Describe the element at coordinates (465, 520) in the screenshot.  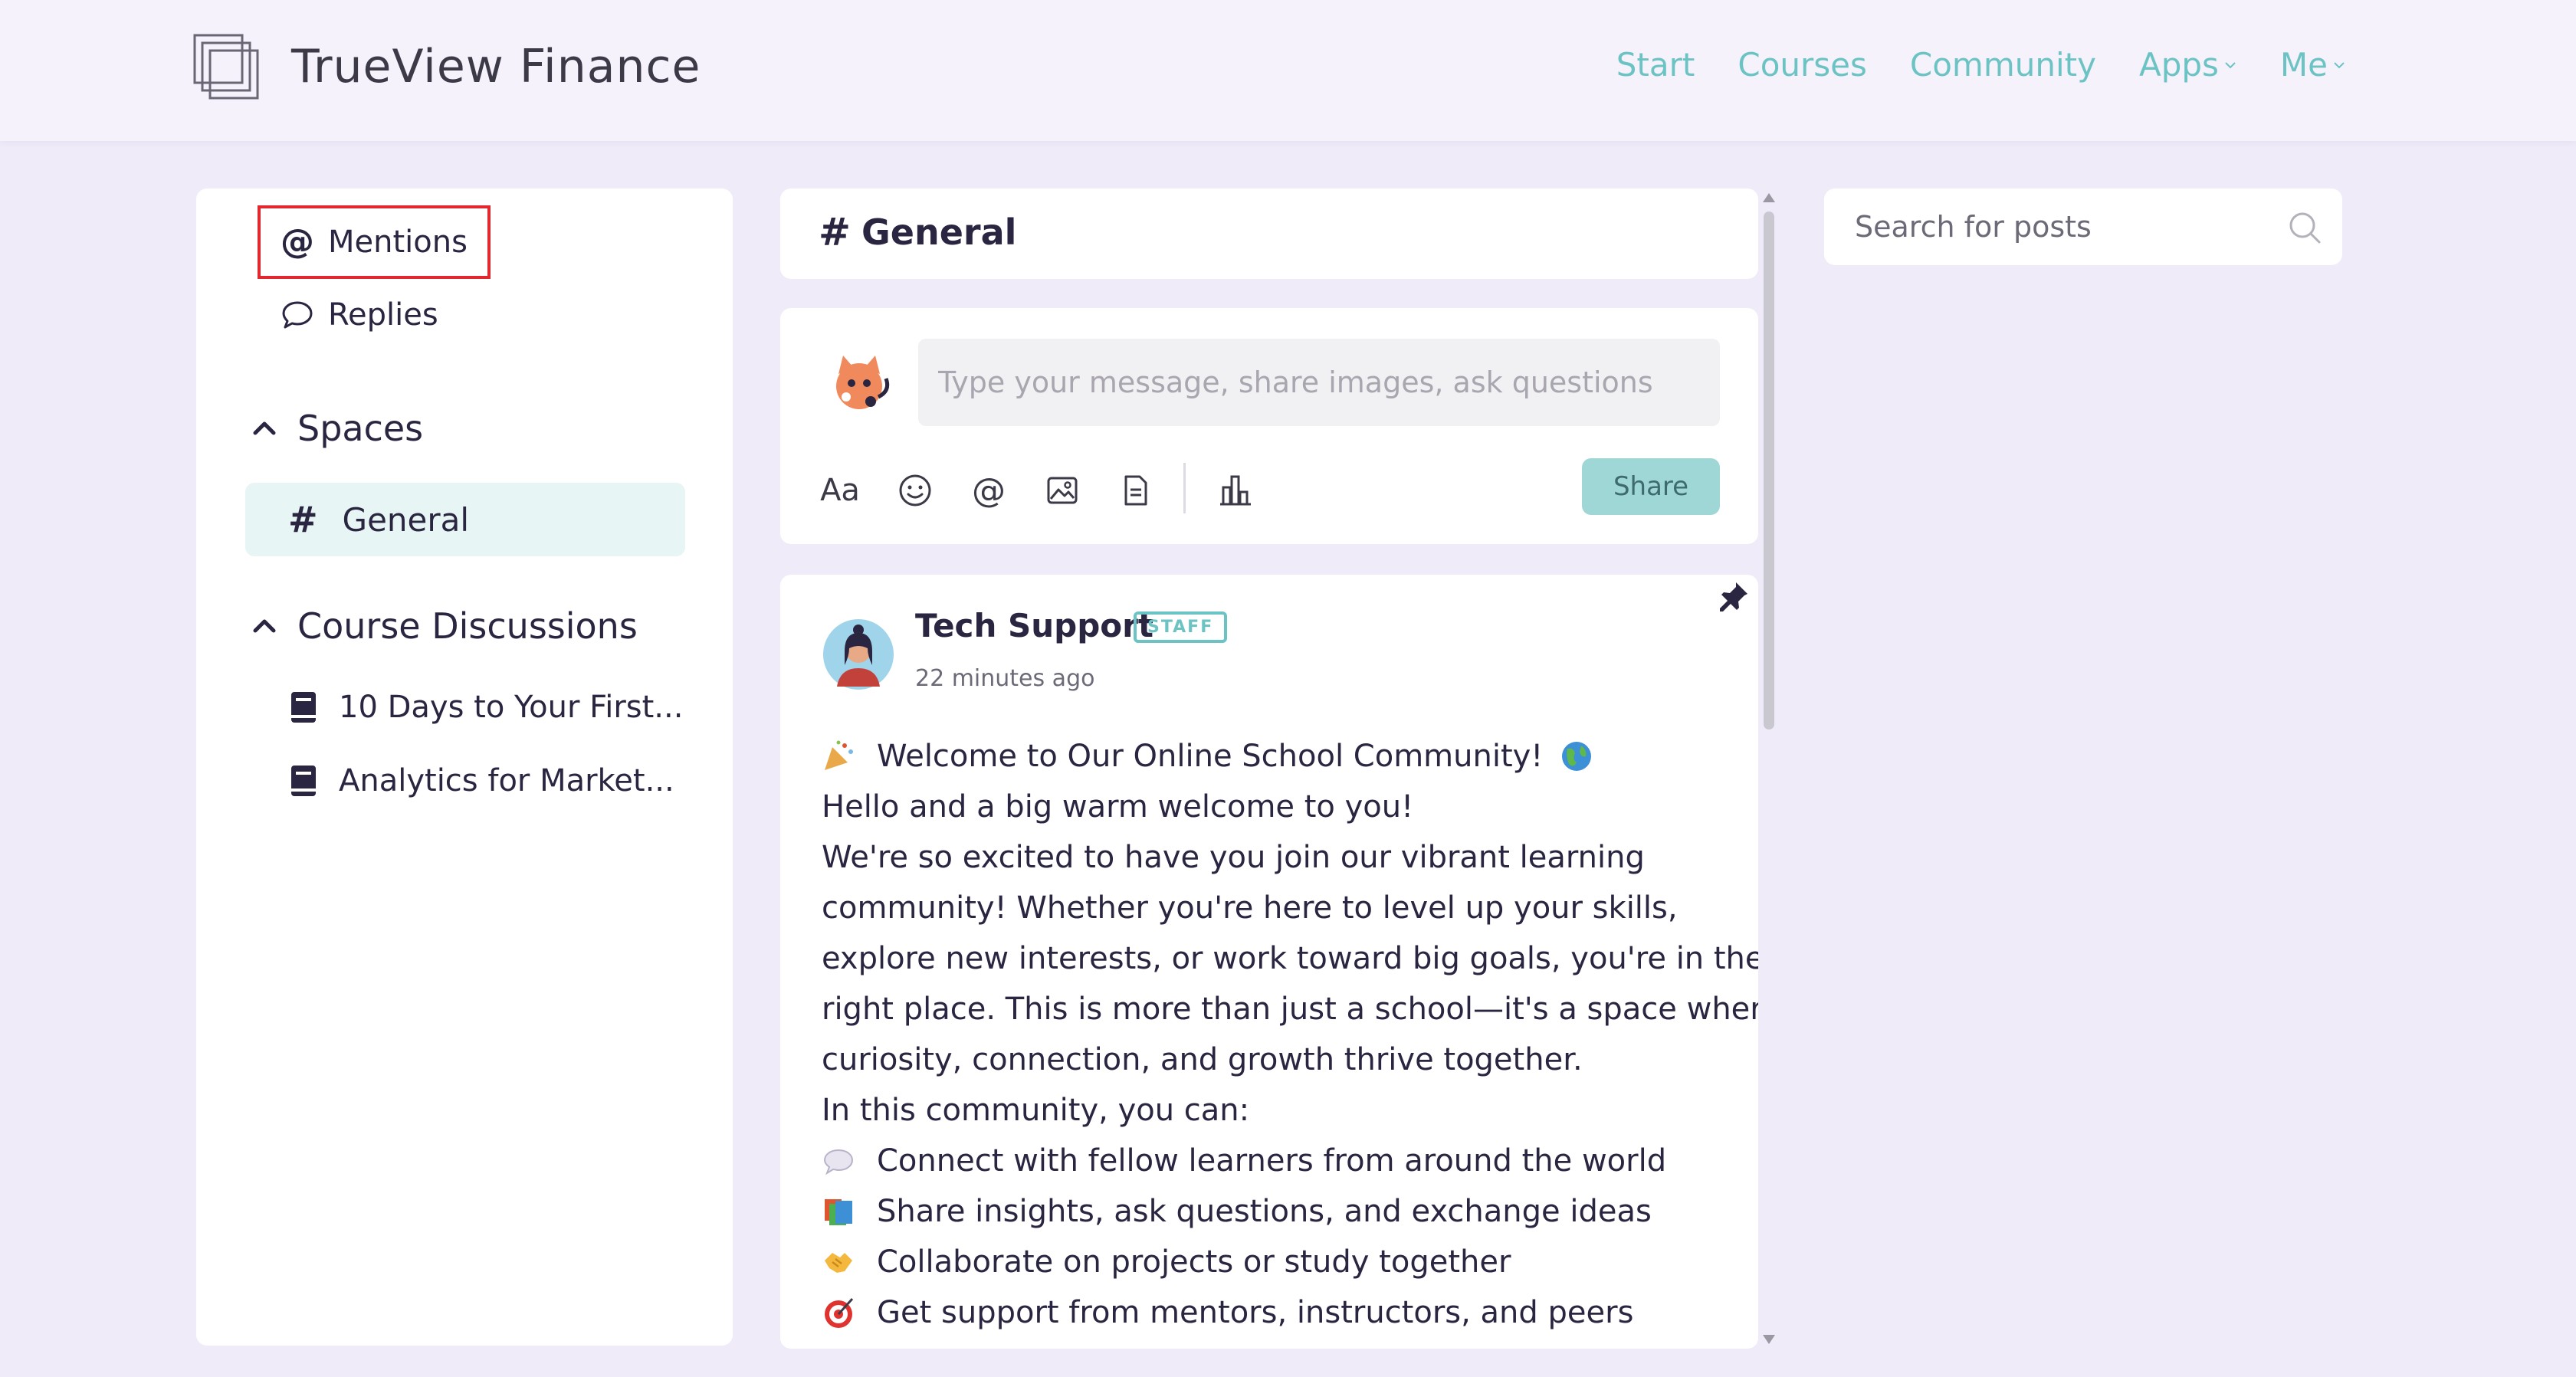
I see `sidebar-space-general: # General` at that location.